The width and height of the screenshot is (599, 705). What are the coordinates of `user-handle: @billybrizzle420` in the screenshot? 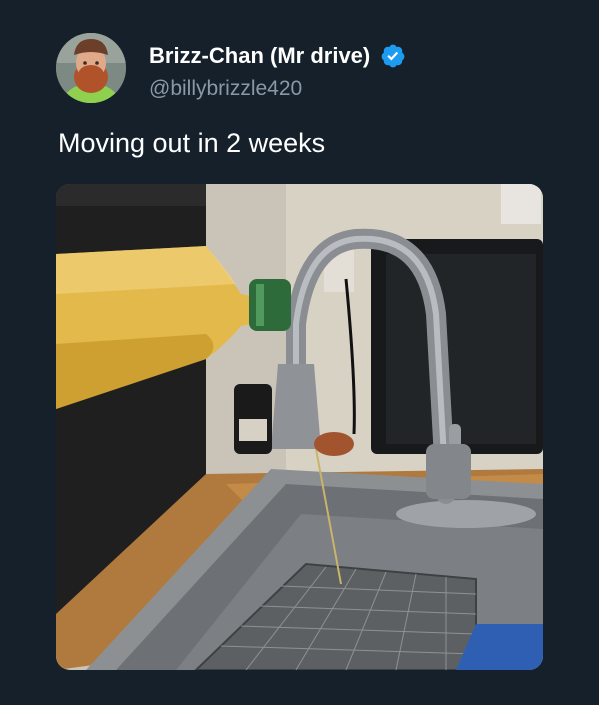 It's located at (277, 89).